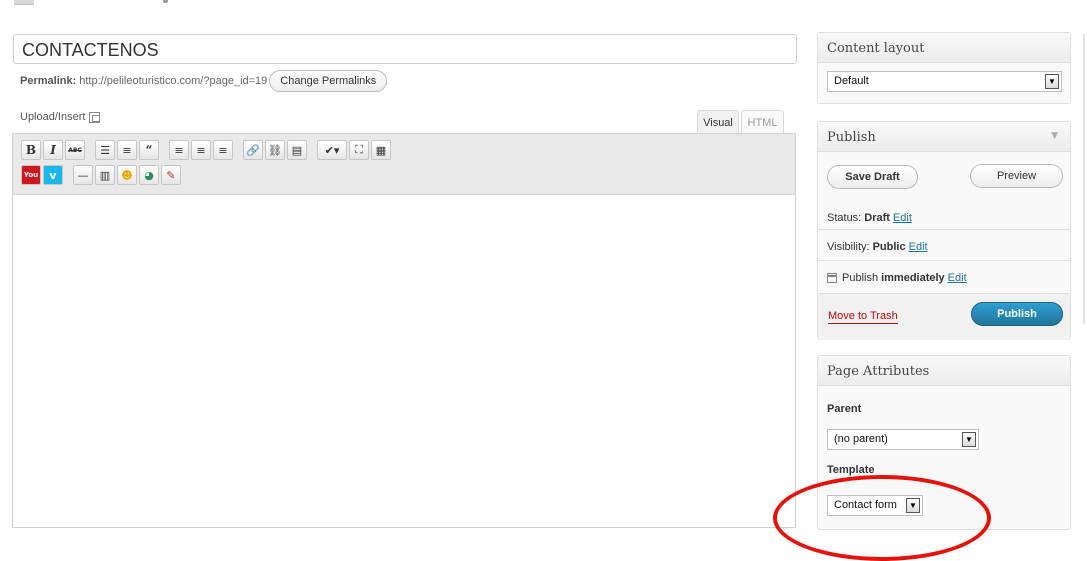 The width and height of the screenshot is (1087, 561). Describe the element at coordinates (53, 117) in the screenshot. I see `upload-insert-label: Upload/Insert` at that location.